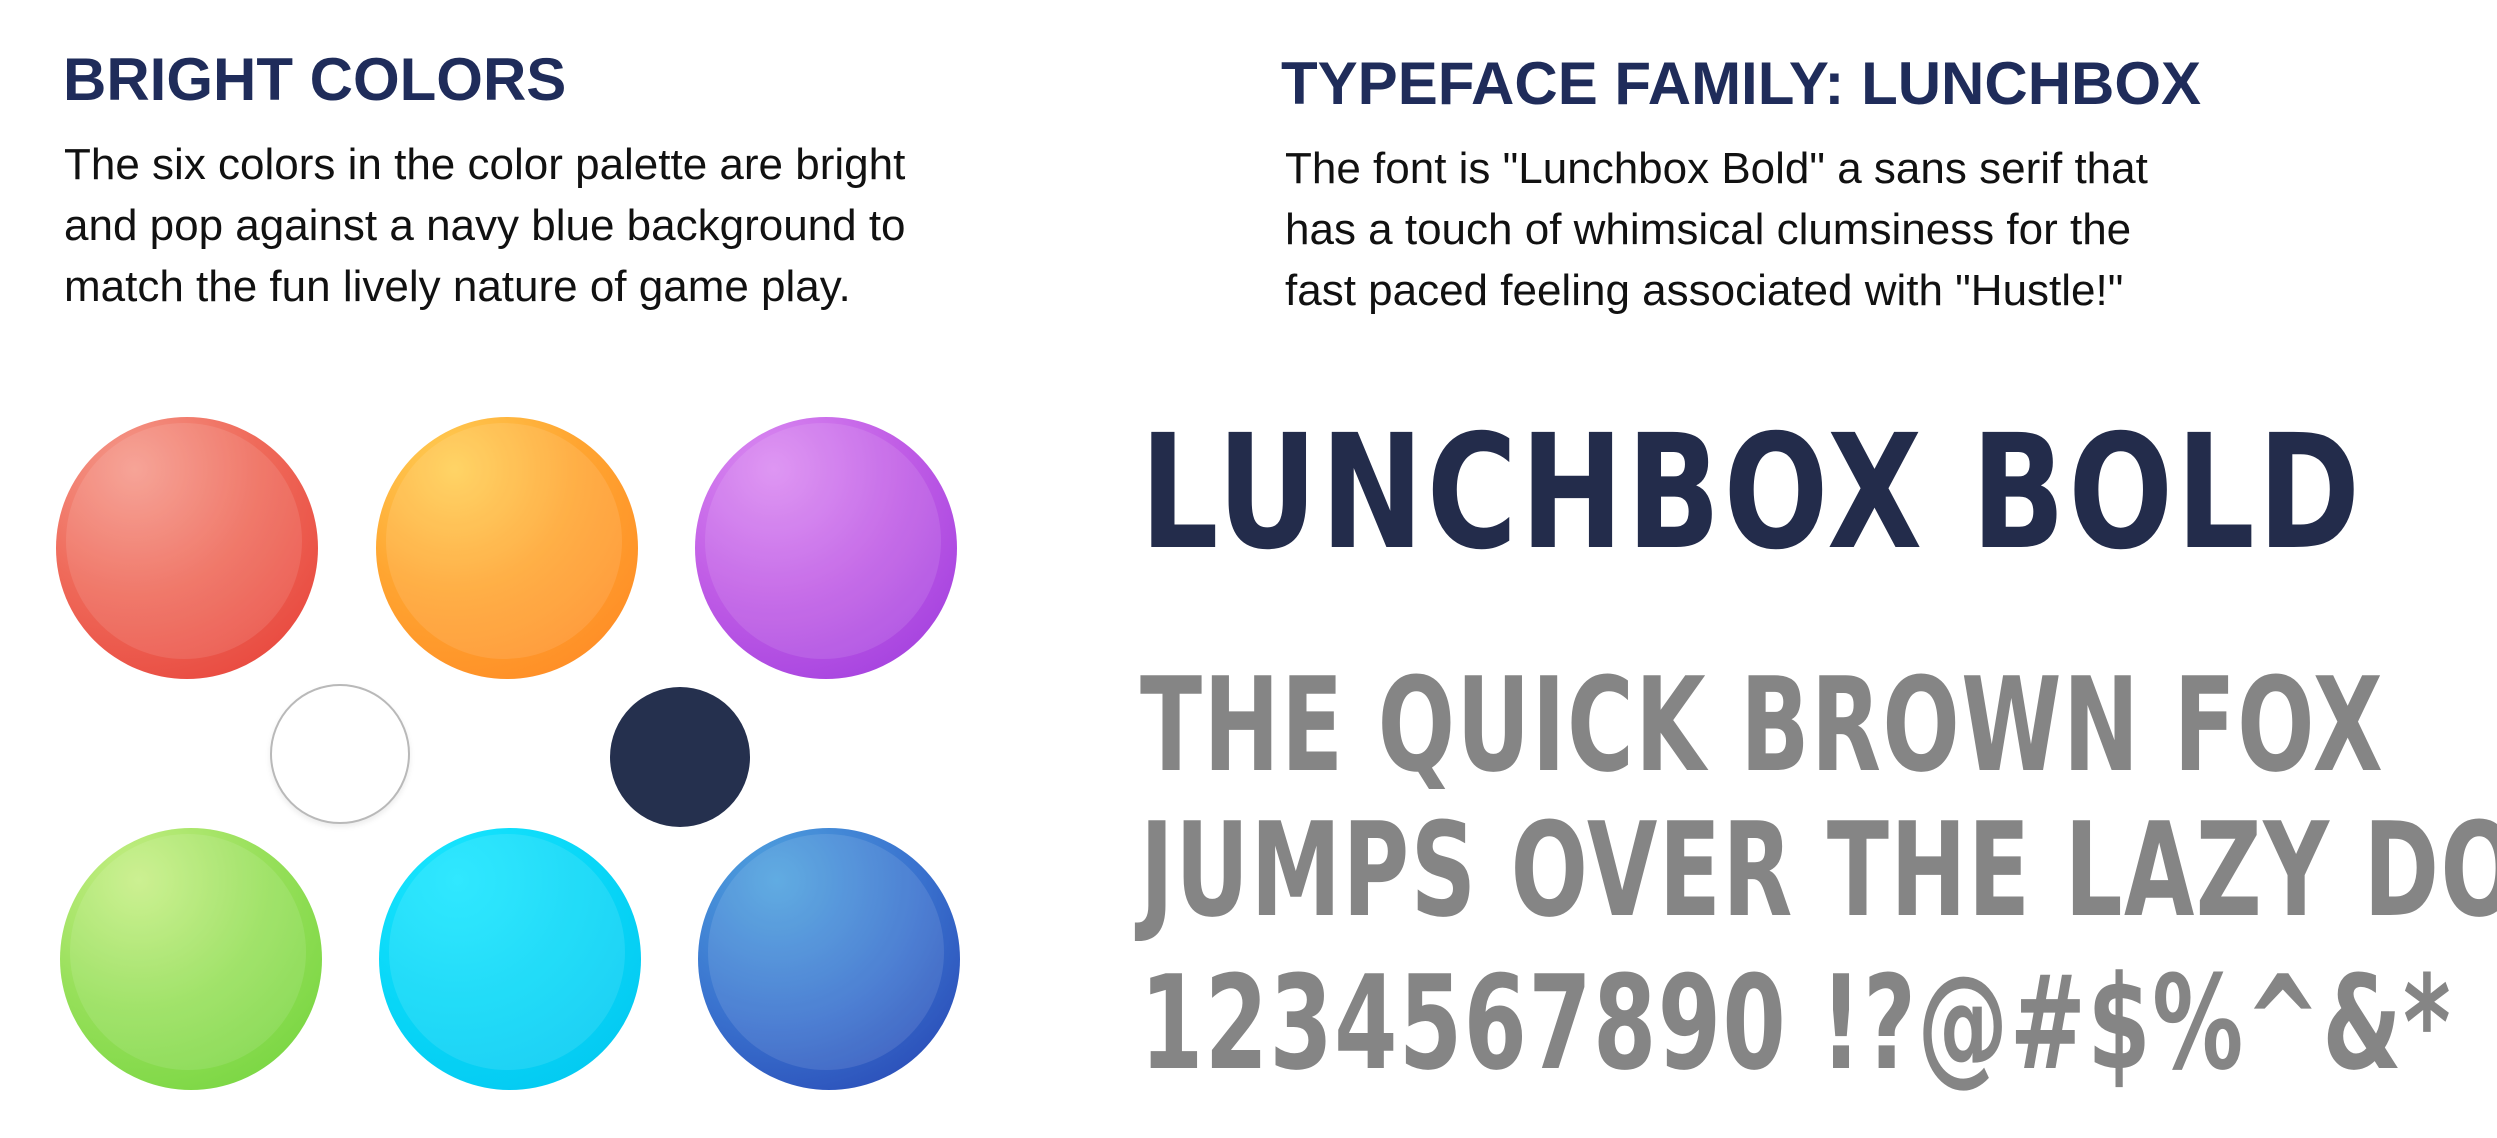  Describe the element at coordinates (1752, 493) in the screenshot. I see `specimen-title: LUNCHBOX BOLD` at that location.